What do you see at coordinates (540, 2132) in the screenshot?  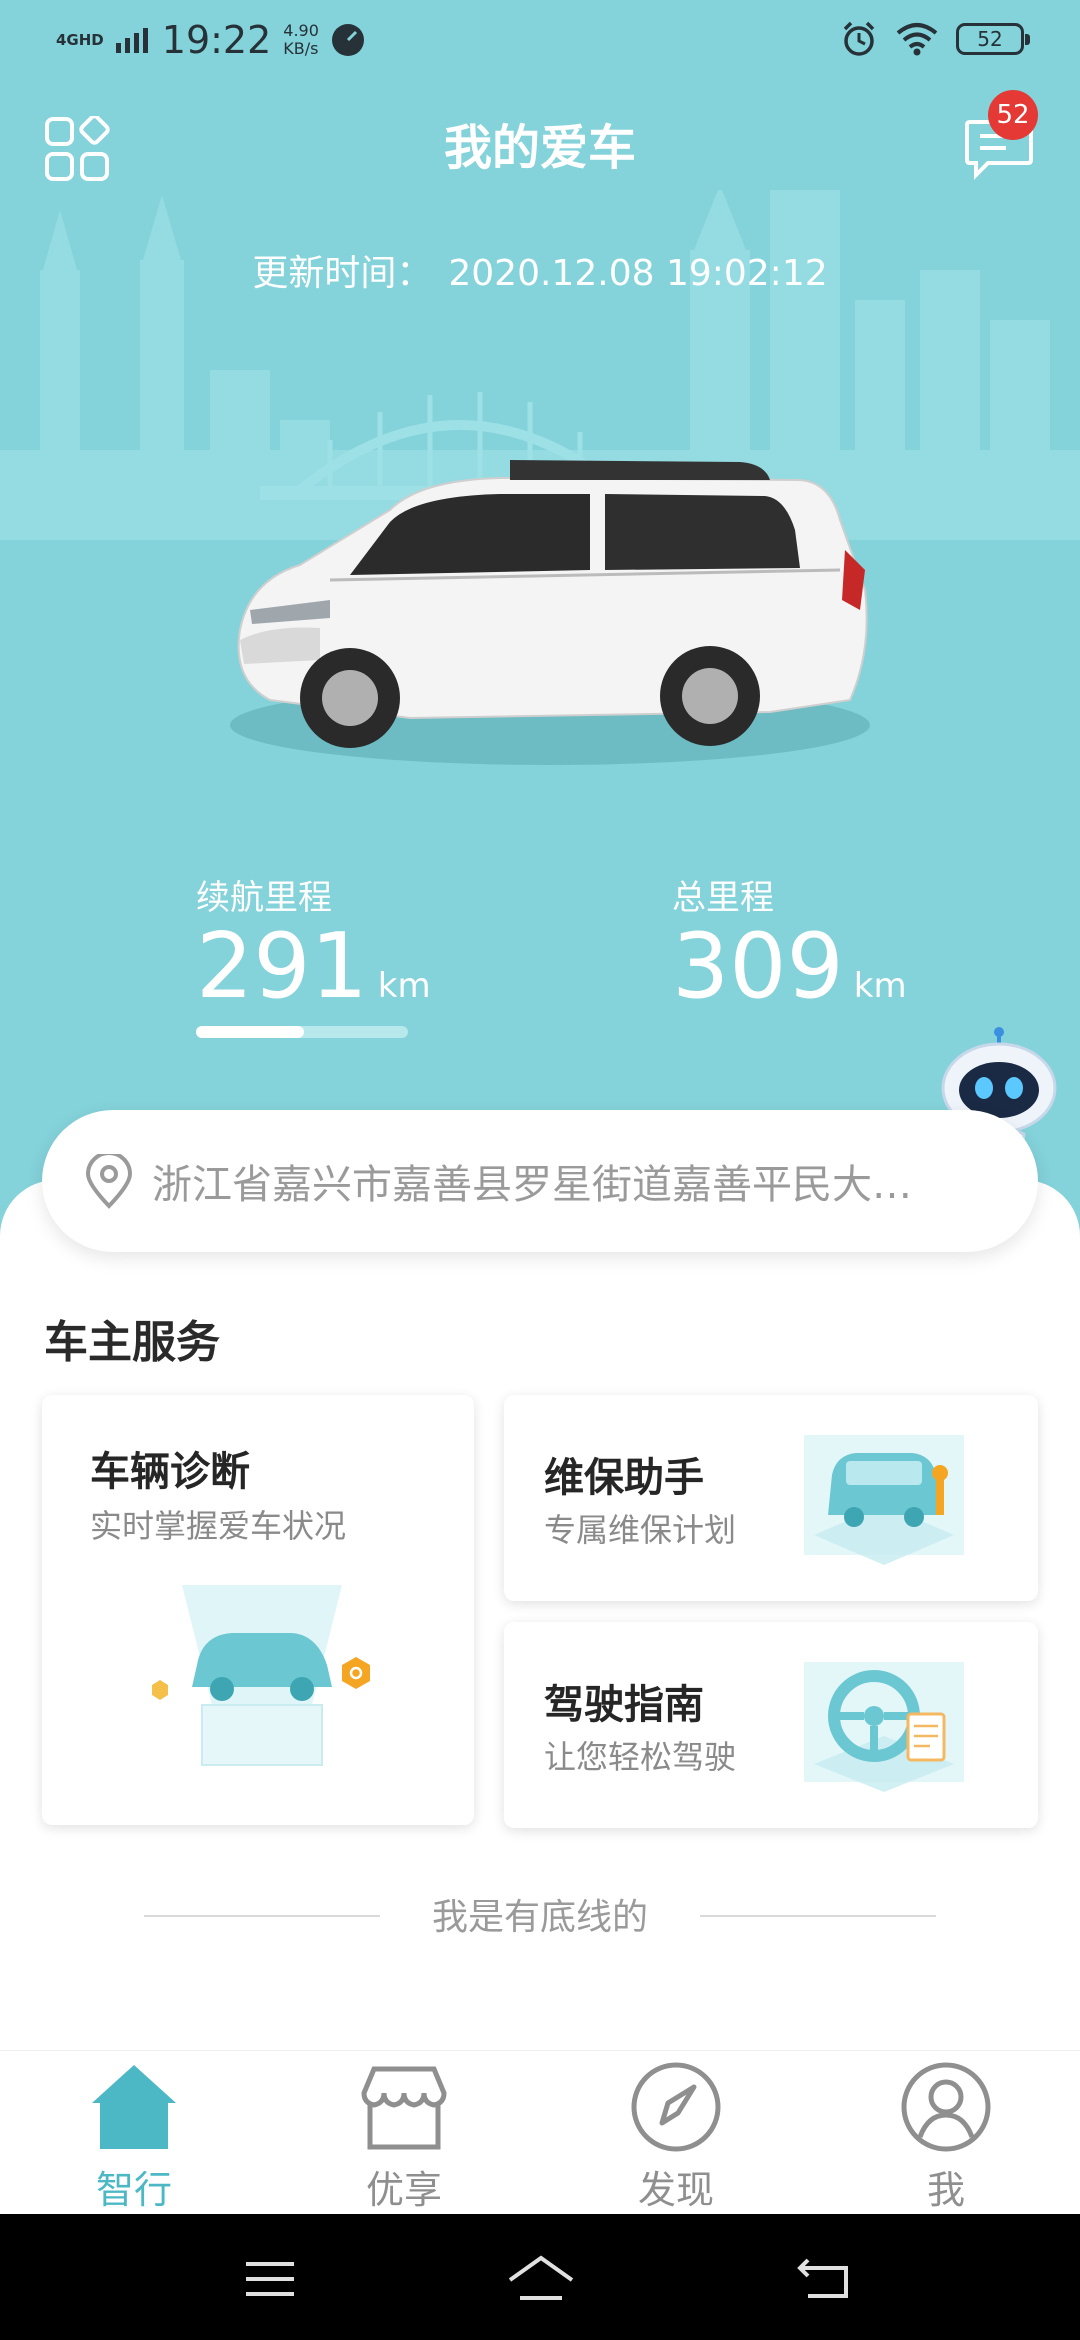 I see `bottom-tab-bar: 智行 优享 发现 我` at bounding box center [540, 2132].